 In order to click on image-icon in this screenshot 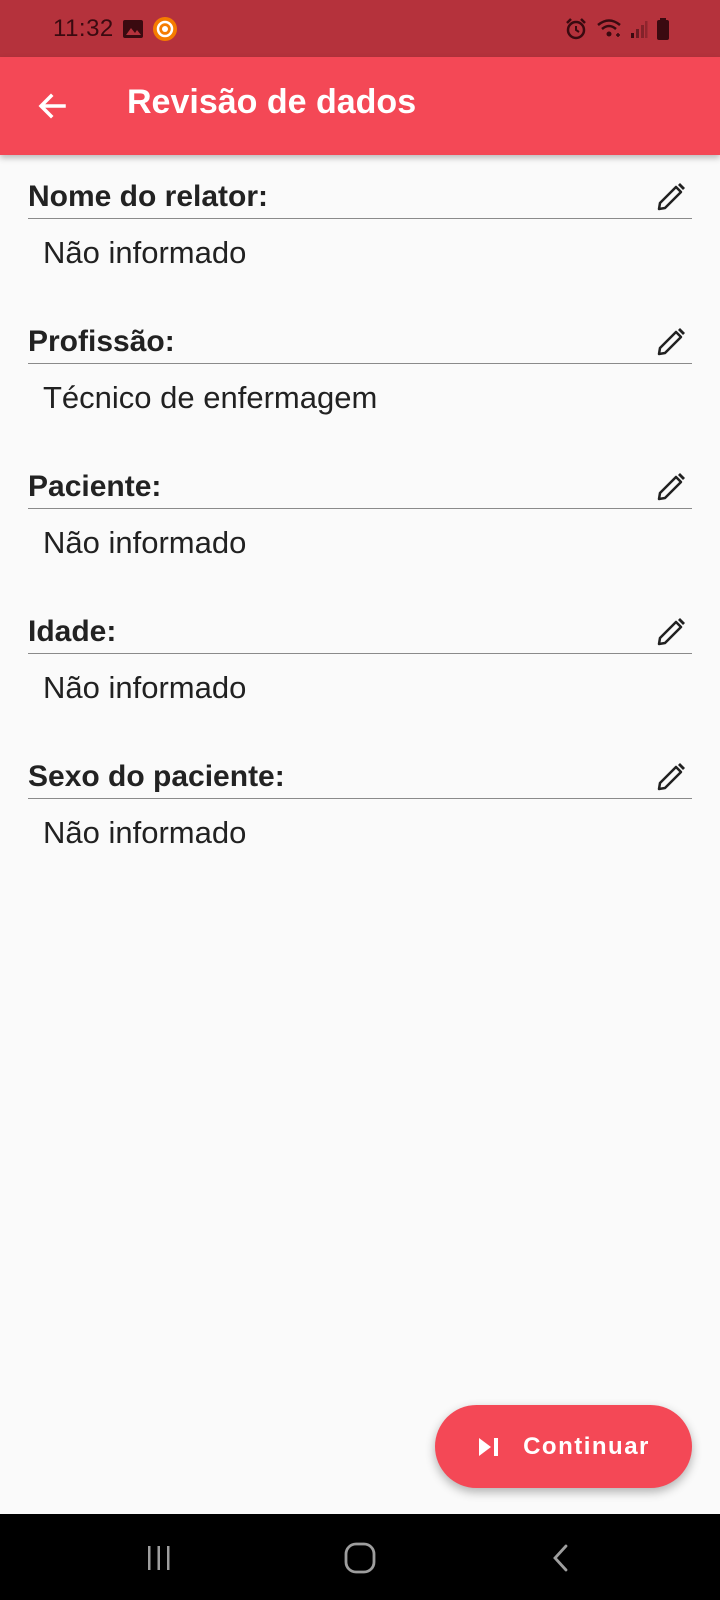, I will do `click(133, 29)`.